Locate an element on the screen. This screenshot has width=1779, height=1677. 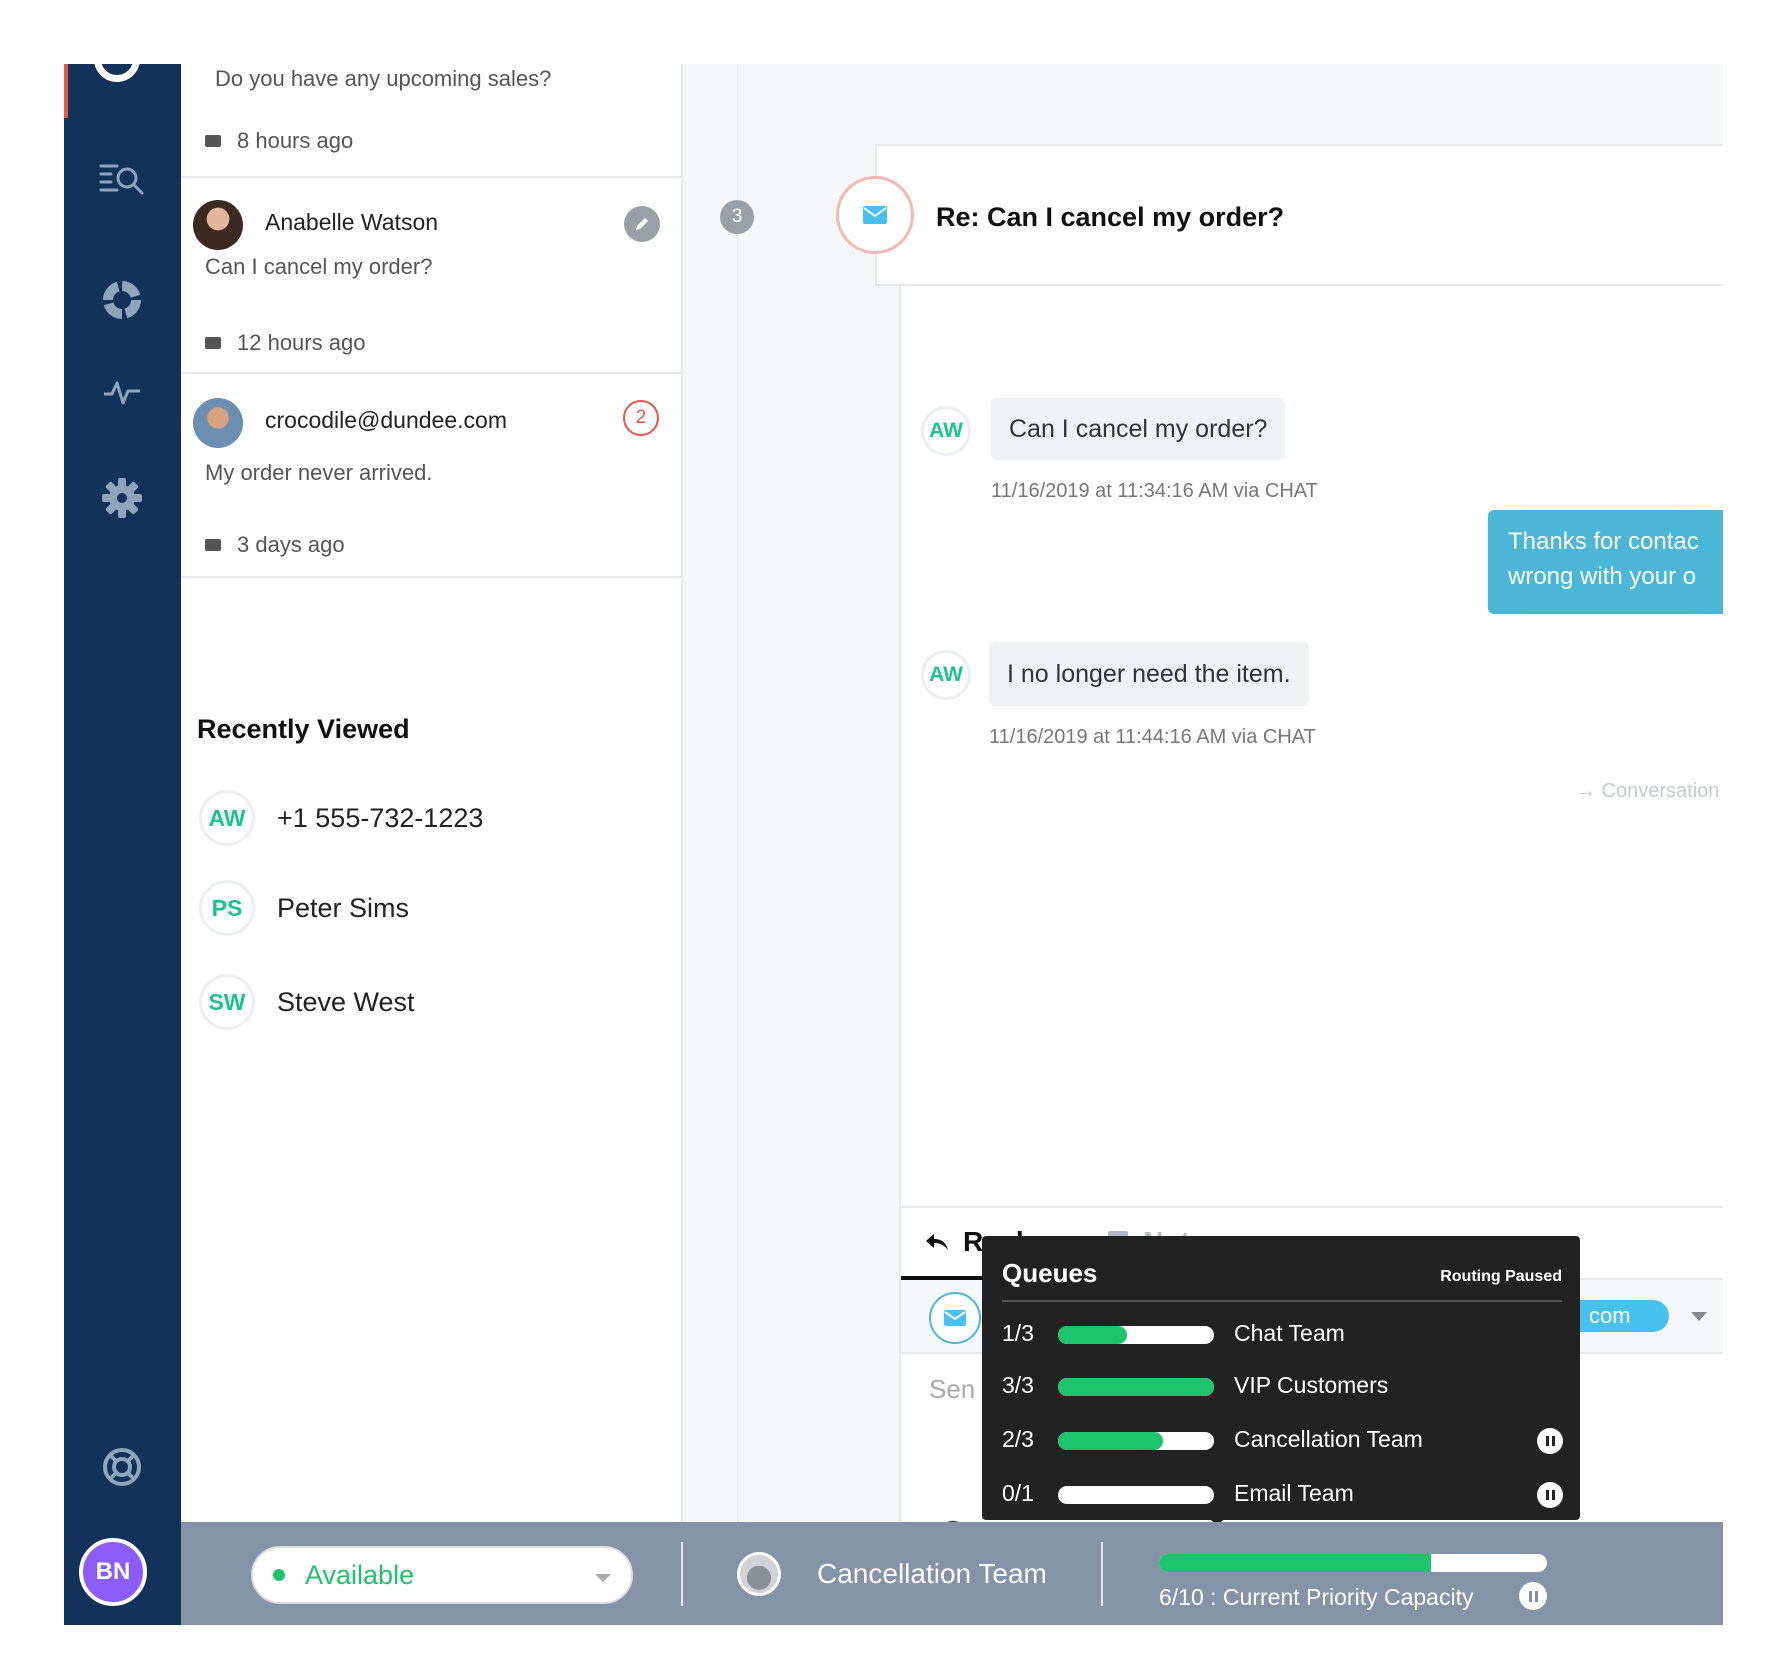
reports-donut-icon is located at coordinates (122, 300).